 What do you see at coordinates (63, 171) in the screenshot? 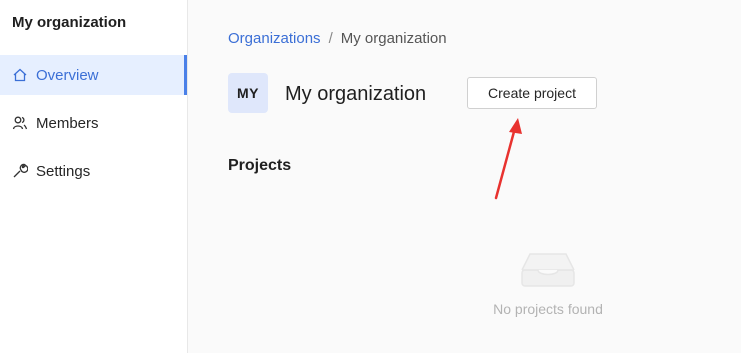
I see `sidebar-item-label: Settings` at bounding box center [63, 171].